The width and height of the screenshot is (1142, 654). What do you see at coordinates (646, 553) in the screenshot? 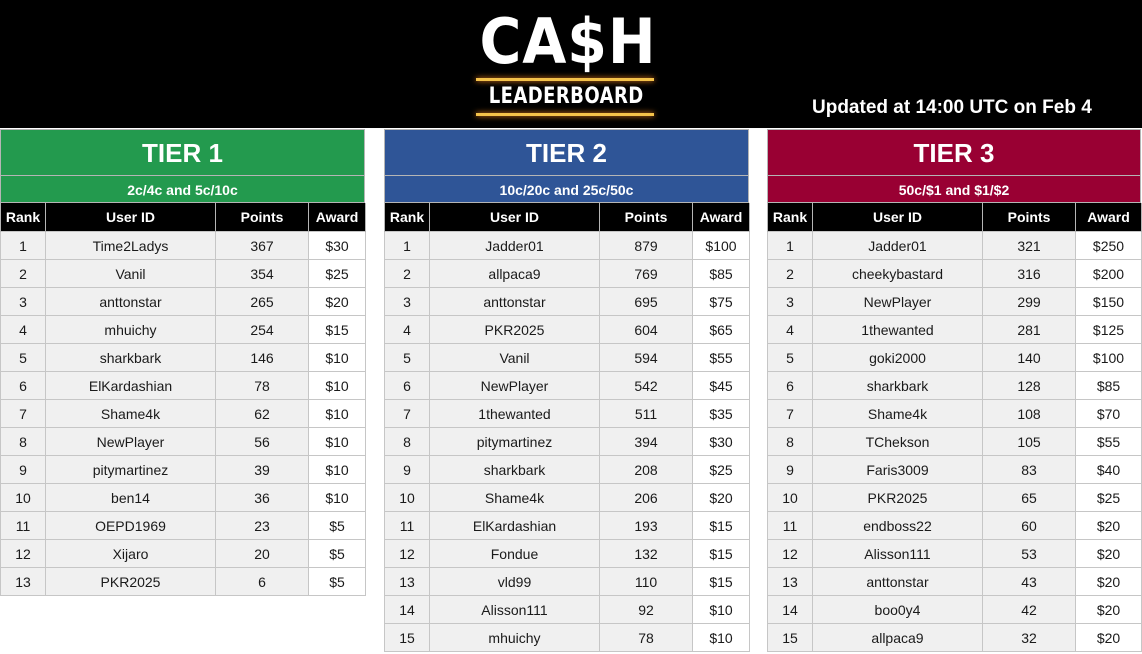
I see `points-cell: 132` at bounding box center [646, 553].